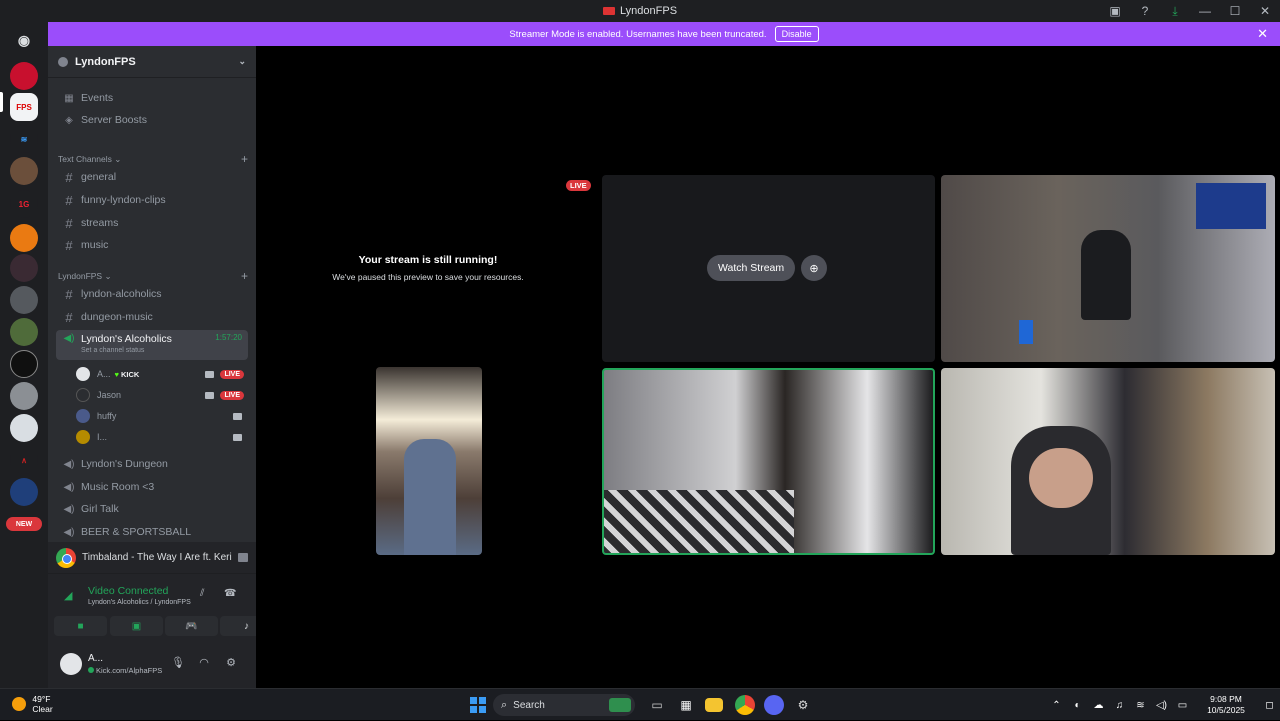 This screenshot has height=721, width=1280. What do you see at coordinates (128, 591) in the screenshot?
I see `voice-status: Video Connected` at bounding box center [128, 591].